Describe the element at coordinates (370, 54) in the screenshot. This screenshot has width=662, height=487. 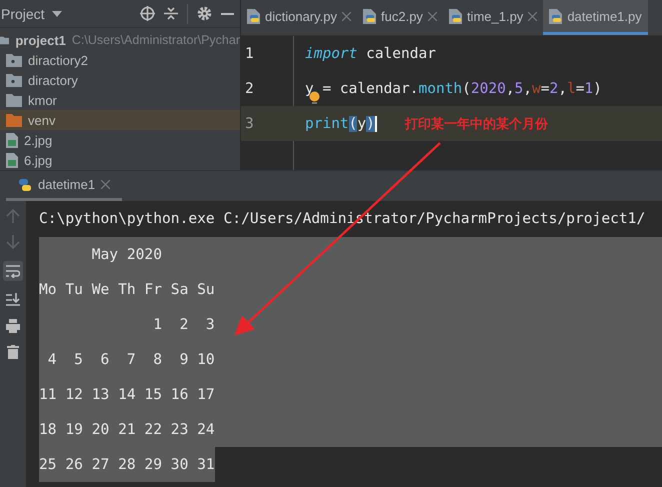
I see `code-line: import calendar` at that location.